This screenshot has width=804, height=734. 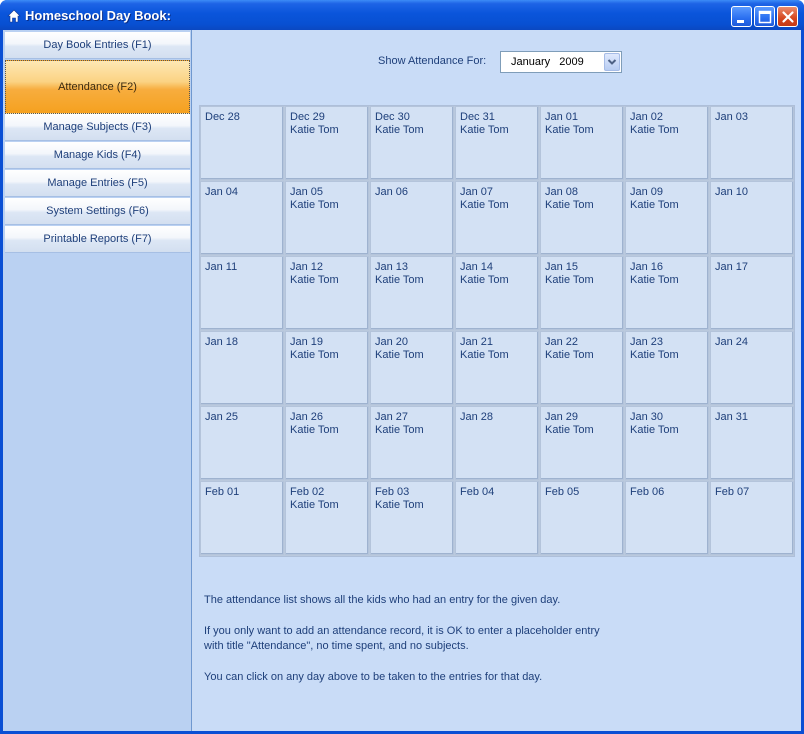 What do you see at coordinates (327, 293) in the screenshot?
I see `calendar-day: Jan 12 Katie Tom` at bounding box center [327, 293].